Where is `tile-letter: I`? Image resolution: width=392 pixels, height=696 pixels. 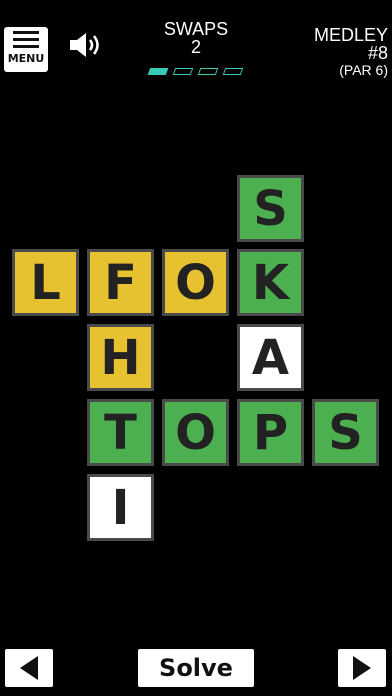 tile-letter: I is located at coordinates (120, 507).